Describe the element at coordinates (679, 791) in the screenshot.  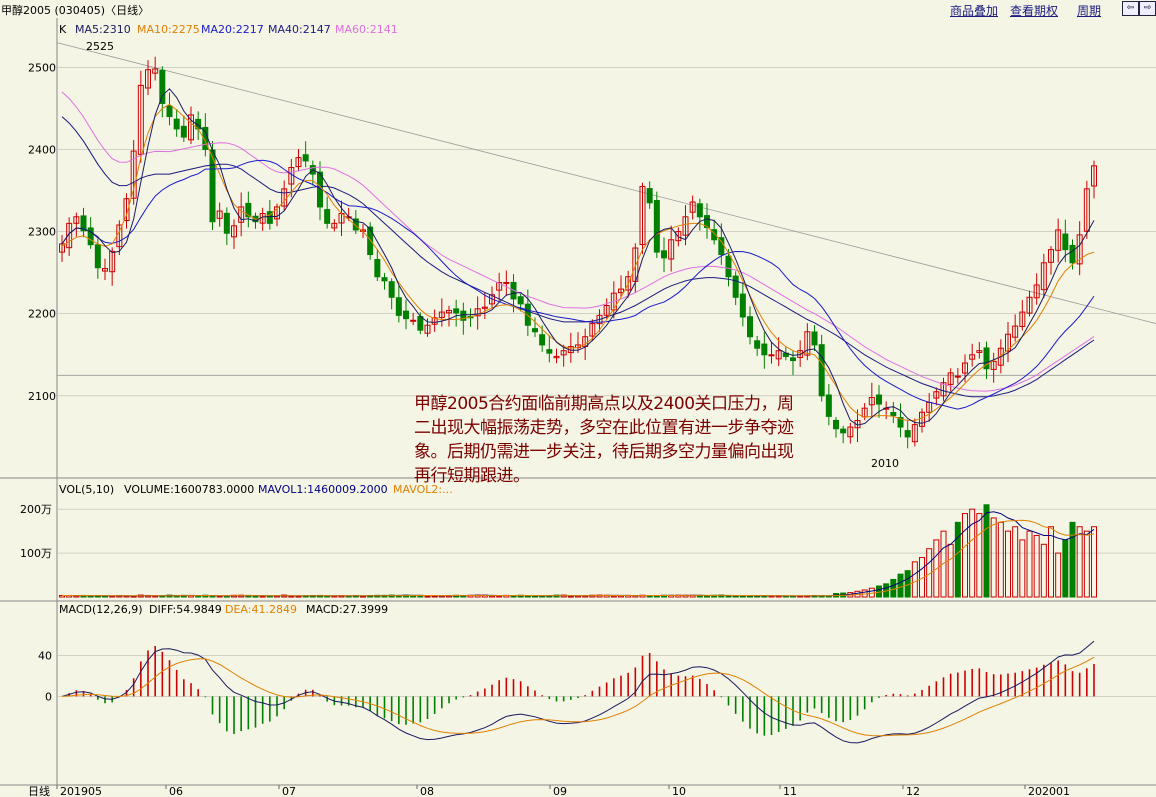
I see `x-axis-label: 10` at that location.